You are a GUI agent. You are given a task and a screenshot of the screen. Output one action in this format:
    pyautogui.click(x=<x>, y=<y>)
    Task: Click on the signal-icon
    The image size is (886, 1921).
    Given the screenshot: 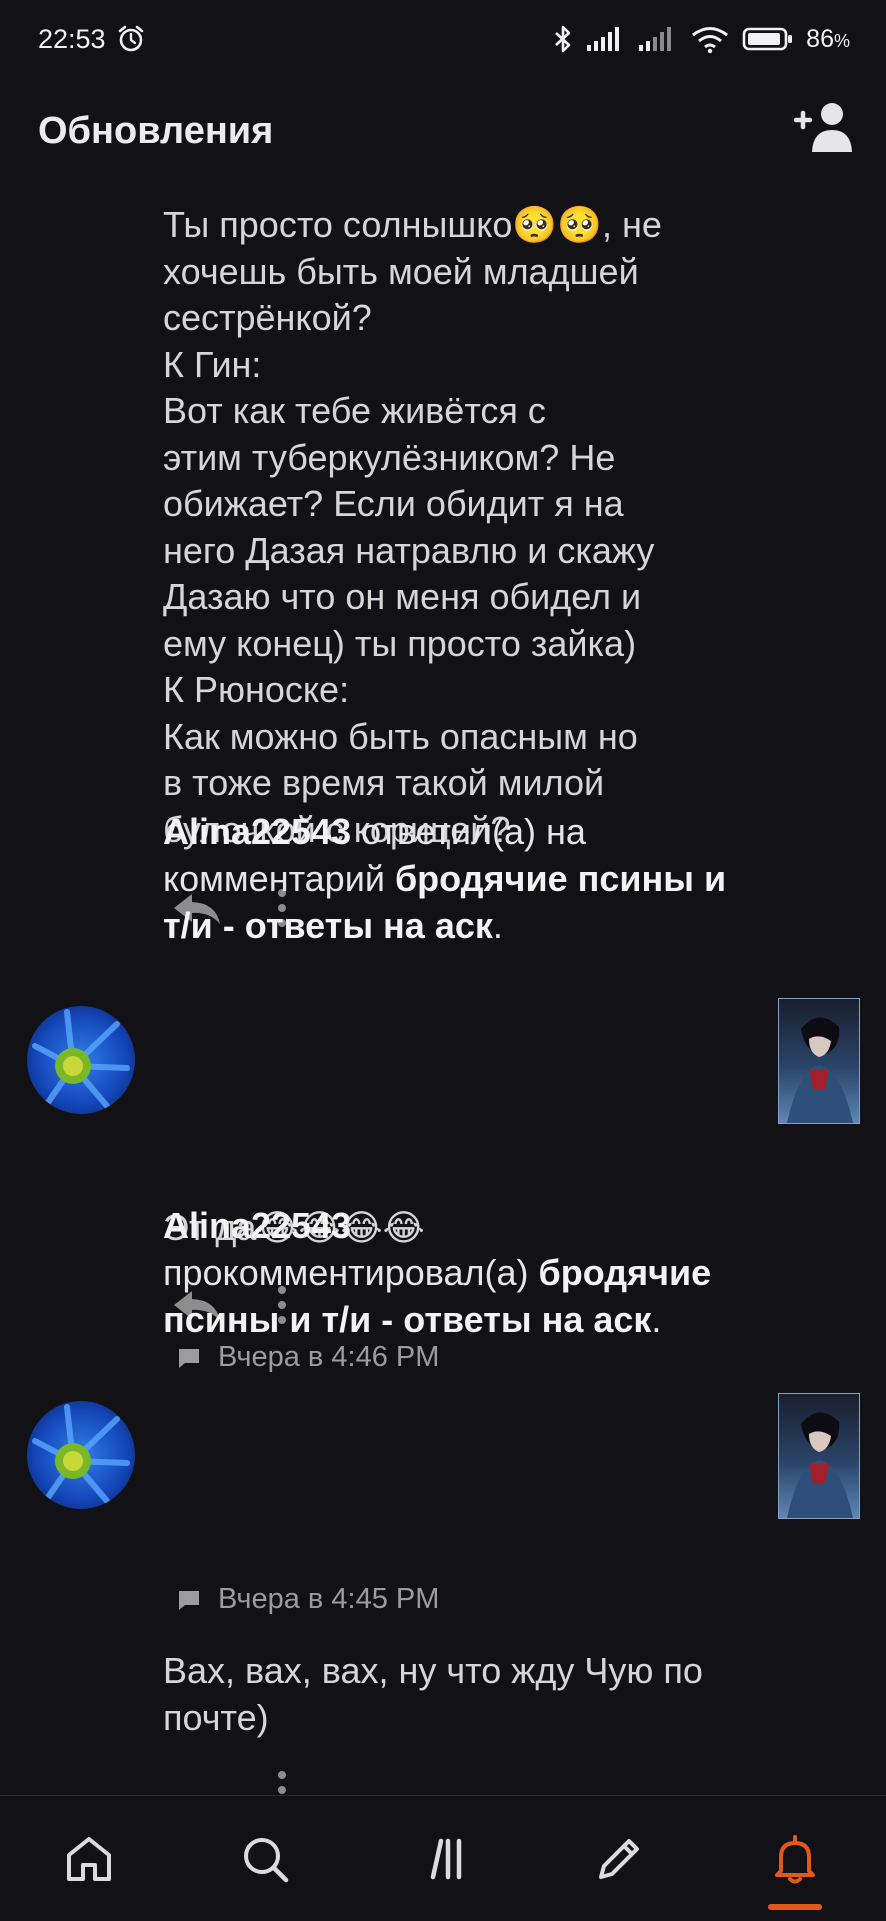 What is the action you would take?
    pyautogui.click(x=603, y=39)
    